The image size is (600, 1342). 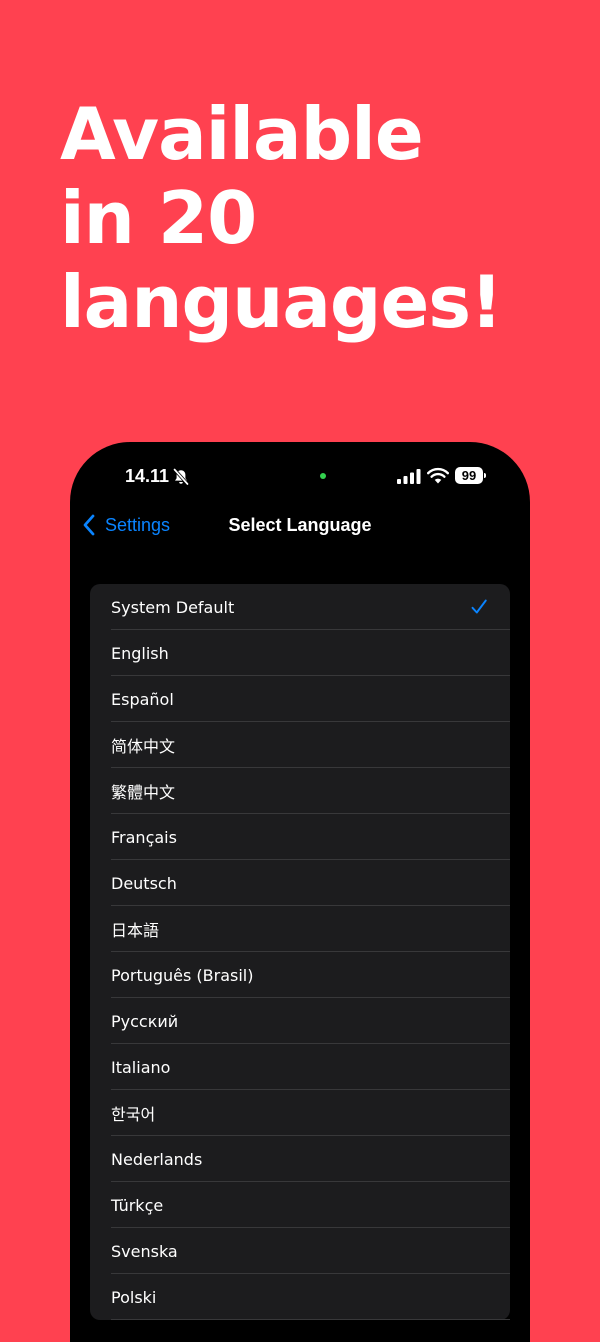 What do you see at coordinates (134, 1297) in the screenshot?
I see `language-label: Polski` at bounding box center [134, 1297].